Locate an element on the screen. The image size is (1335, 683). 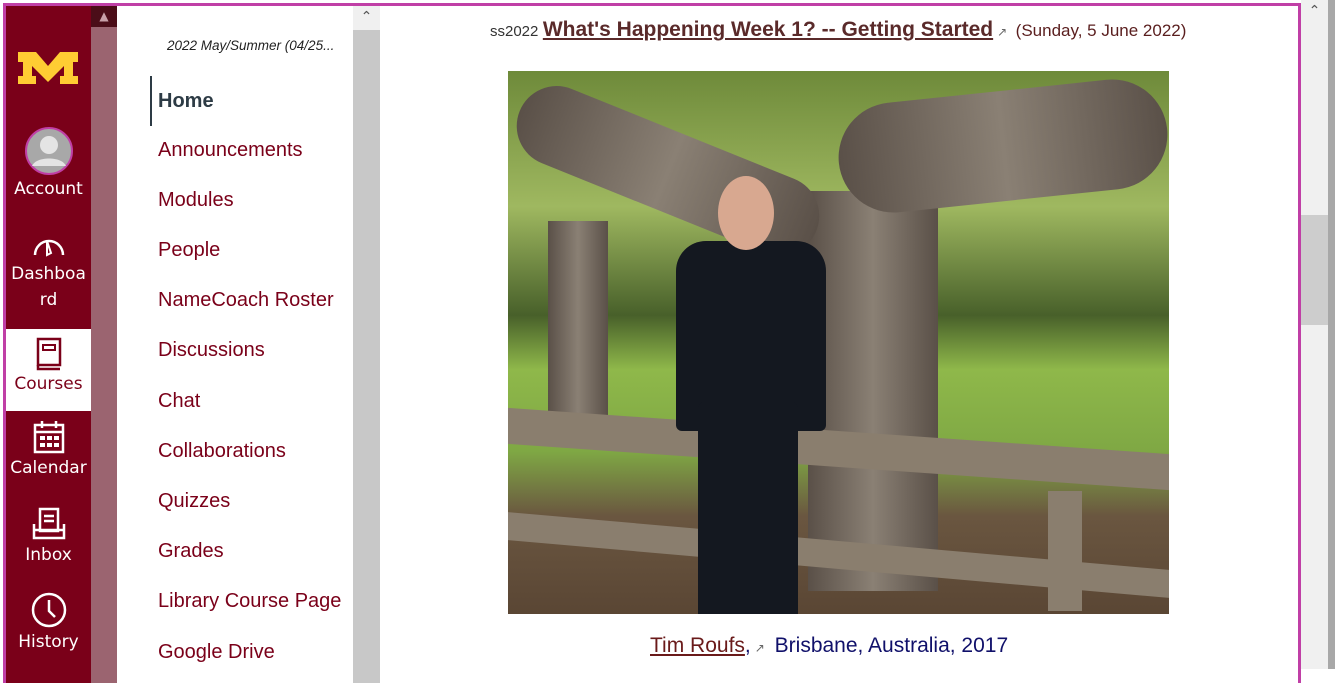
nav-calendar: Calendar is located at coordinates (48, 450).